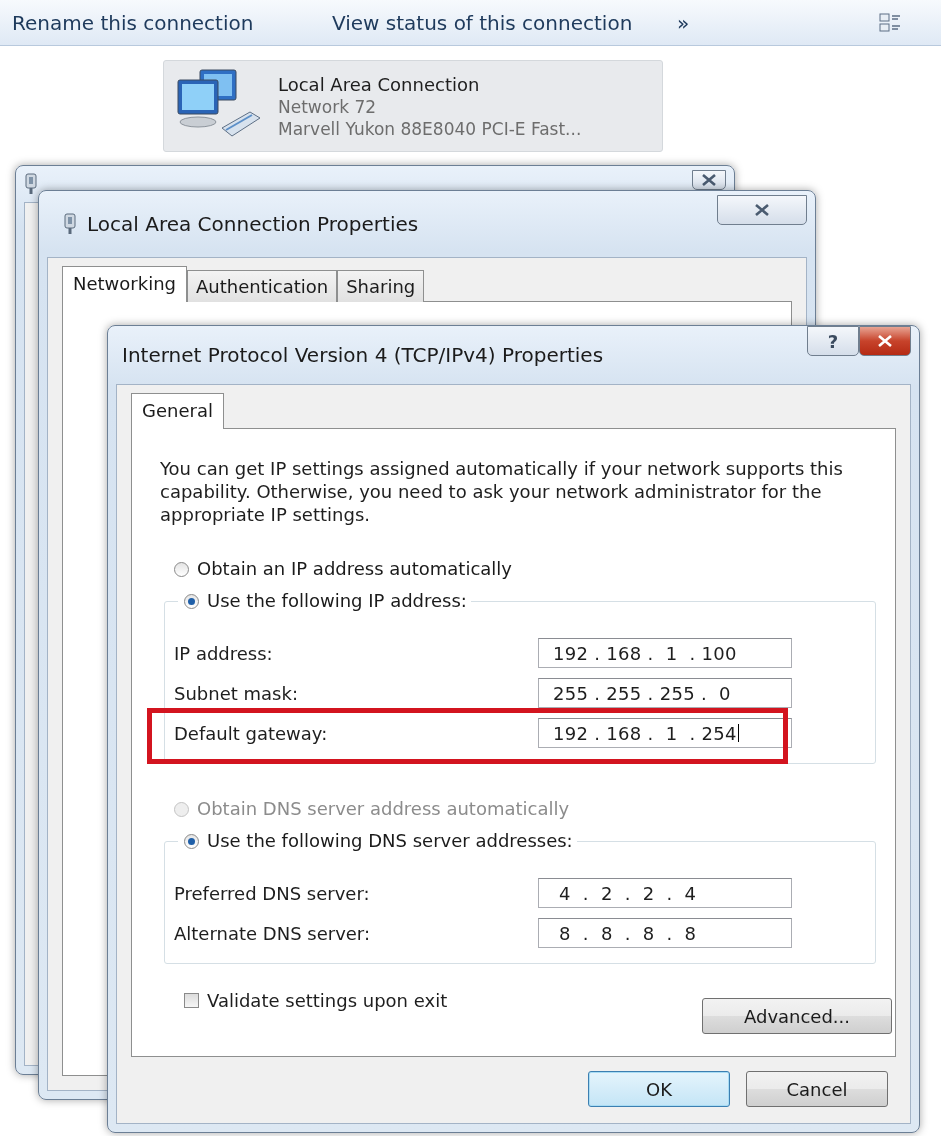 The image size is (941, 1136). I want to click on field-label: Subnet mask:, so click(236, 693).